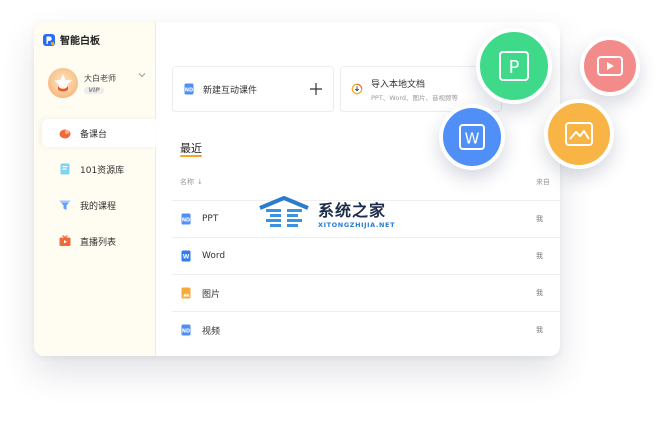 The width and height of the screenshot is (660, 442). I want to click on user-profile: 大白老师 VIP, so click(82, 83).